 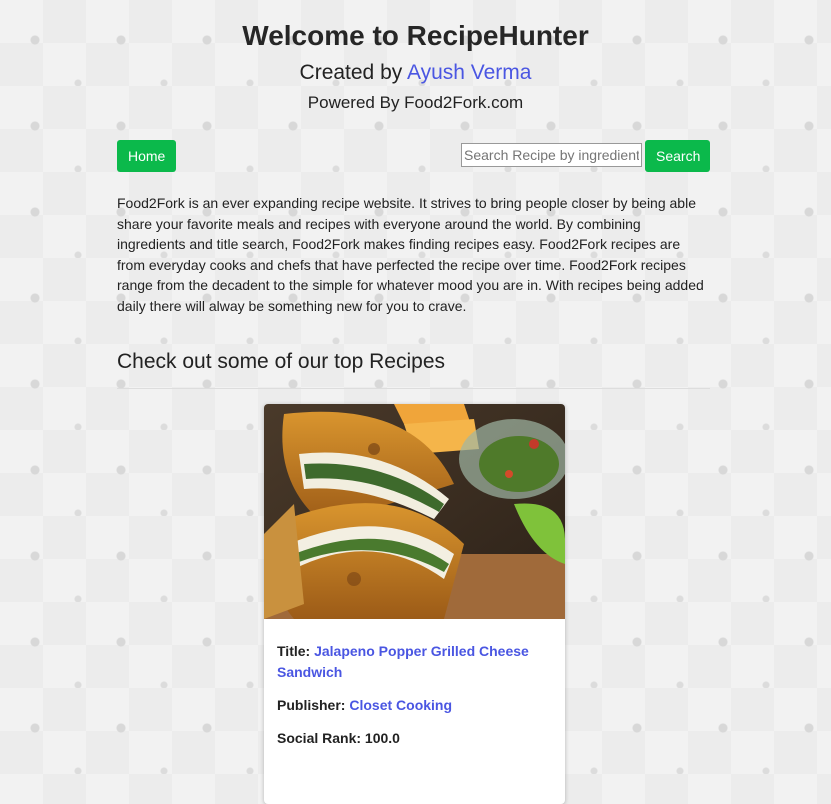 I want to click on recipe-title-label: Title:, so click(x=294, y=651).